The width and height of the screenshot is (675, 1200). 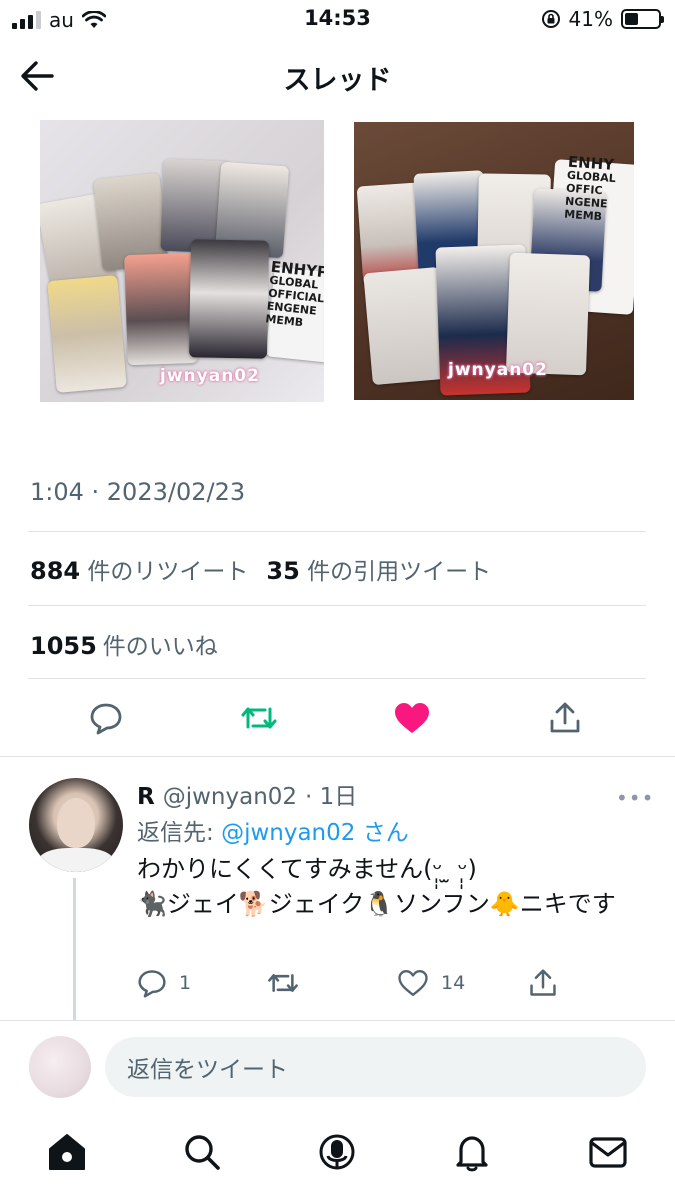 I want to click on tab-notifications, so click(x=472, y=1152).